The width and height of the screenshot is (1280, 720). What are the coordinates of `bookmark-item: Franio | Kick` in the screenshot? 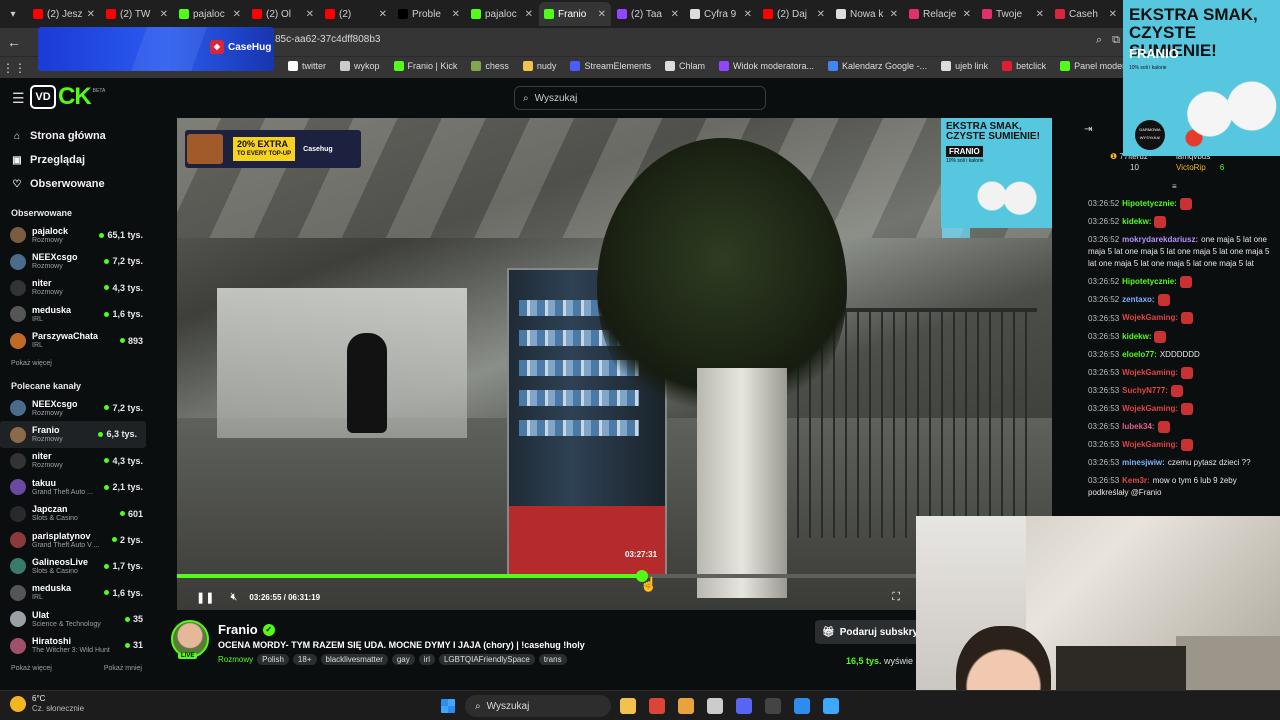 It's located at (425, 66).